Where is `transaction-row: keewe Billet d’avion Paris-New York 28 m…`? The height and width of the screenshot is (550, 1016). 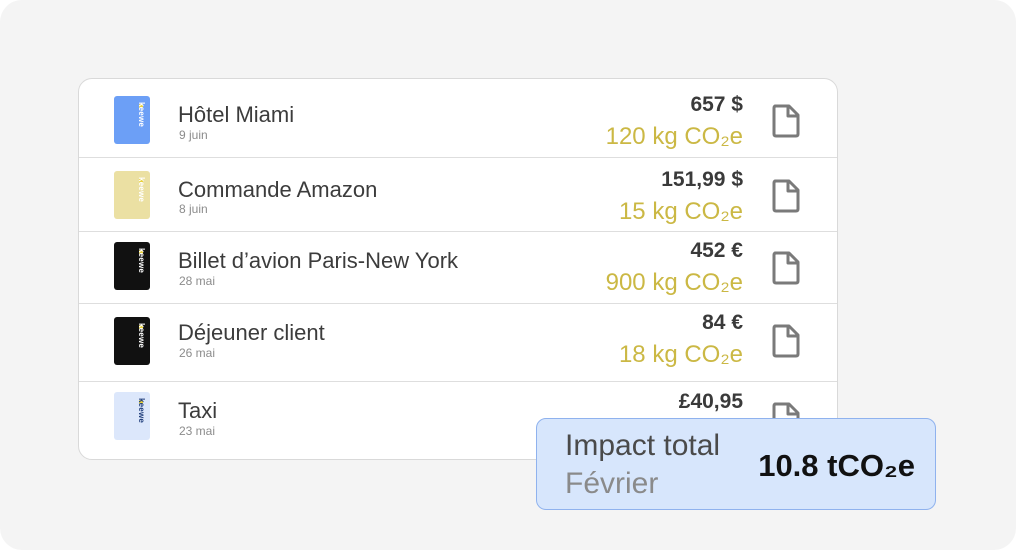
transaction-row: keewe Billet d’avion Paris-New York 28 m… is located at coordinates (458, 268).